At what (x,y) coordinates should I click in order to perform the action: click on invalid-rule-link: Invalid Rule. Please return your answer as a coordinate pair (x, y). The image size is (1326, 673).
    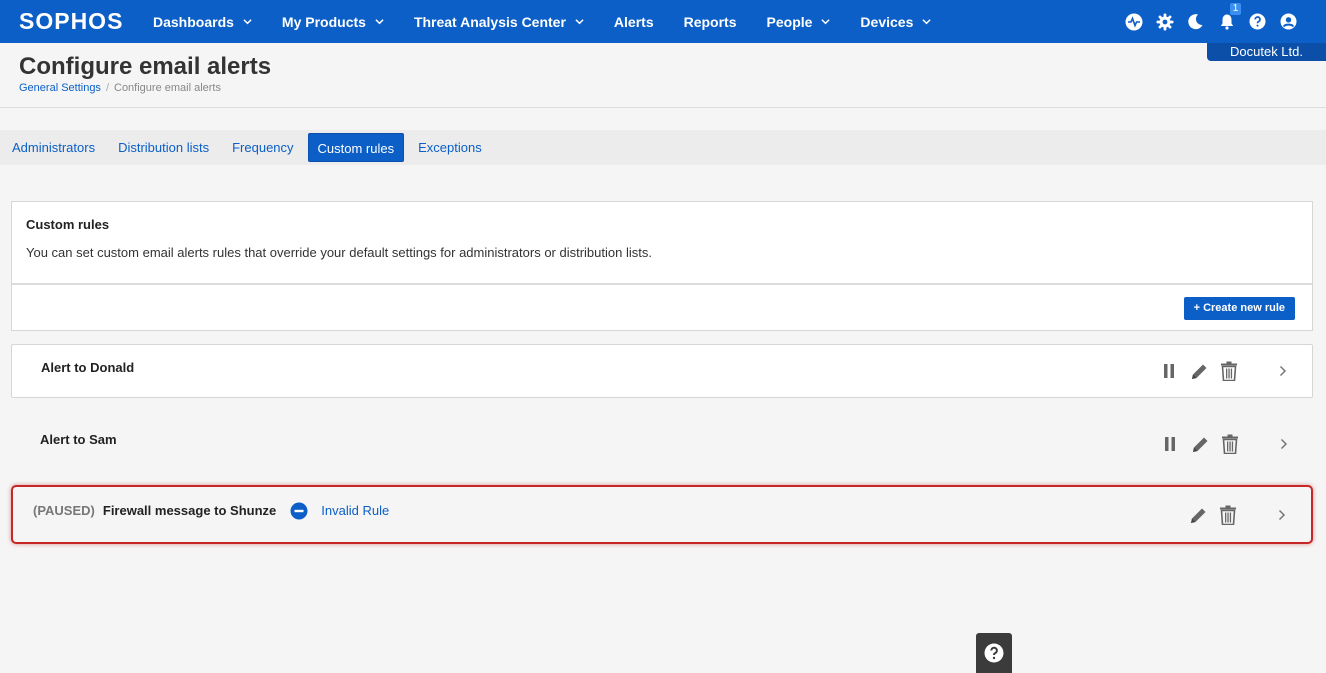
    Looking at the image, I should click on (355, 510).